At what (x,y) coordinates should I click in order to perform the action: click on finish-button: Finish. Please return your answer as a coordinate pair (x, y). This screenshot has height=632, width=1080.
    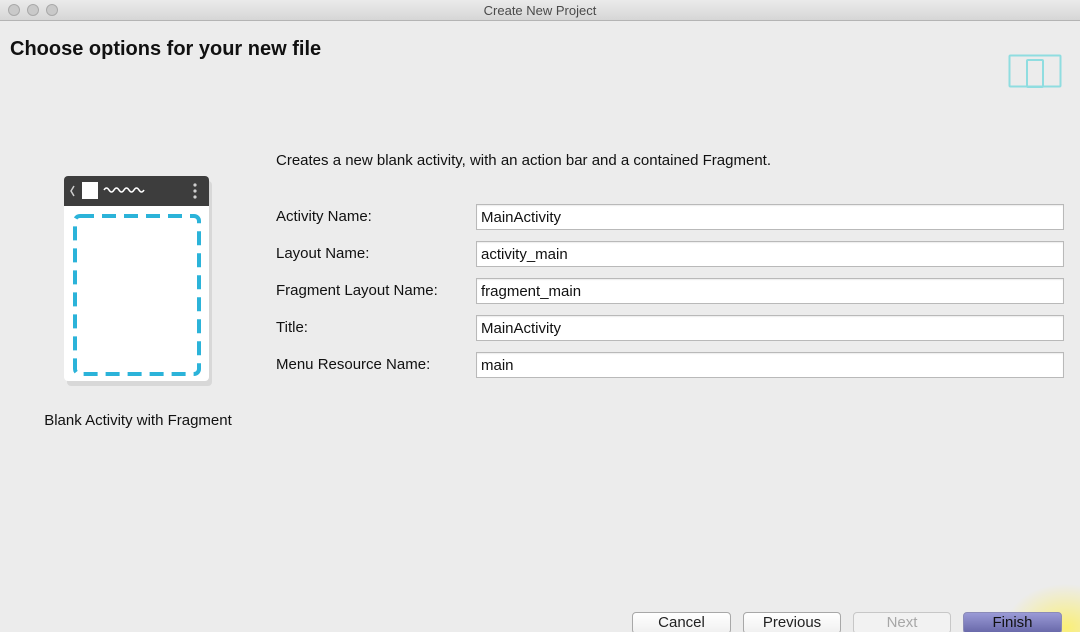
    Looking at the image, I should click on (1012, 622).